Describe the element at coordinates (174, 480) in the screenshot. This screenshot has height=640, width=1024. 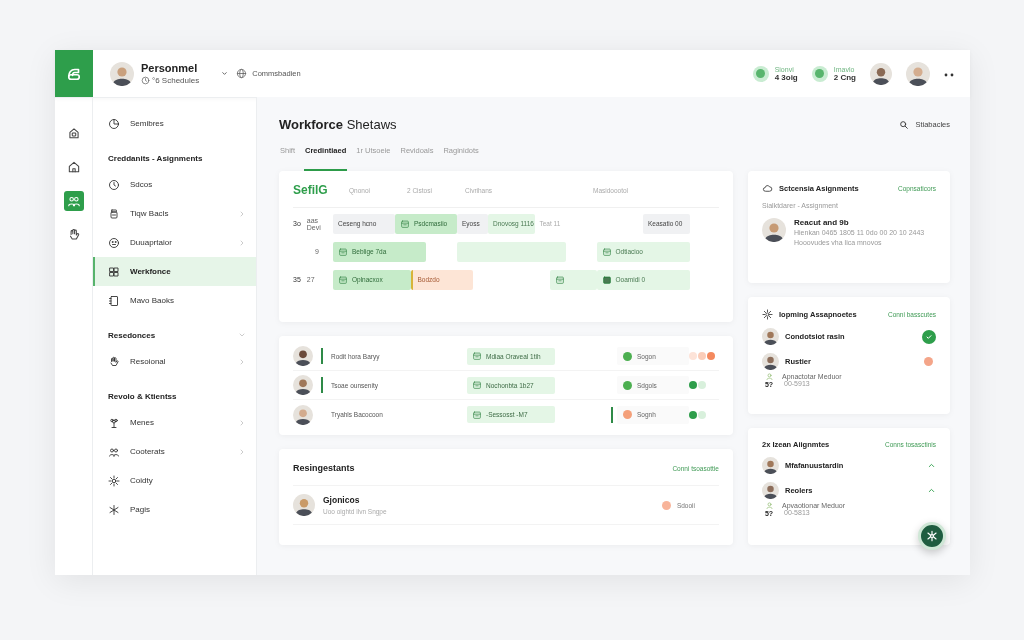
I see `sidebar-item: Coidty` at that location.